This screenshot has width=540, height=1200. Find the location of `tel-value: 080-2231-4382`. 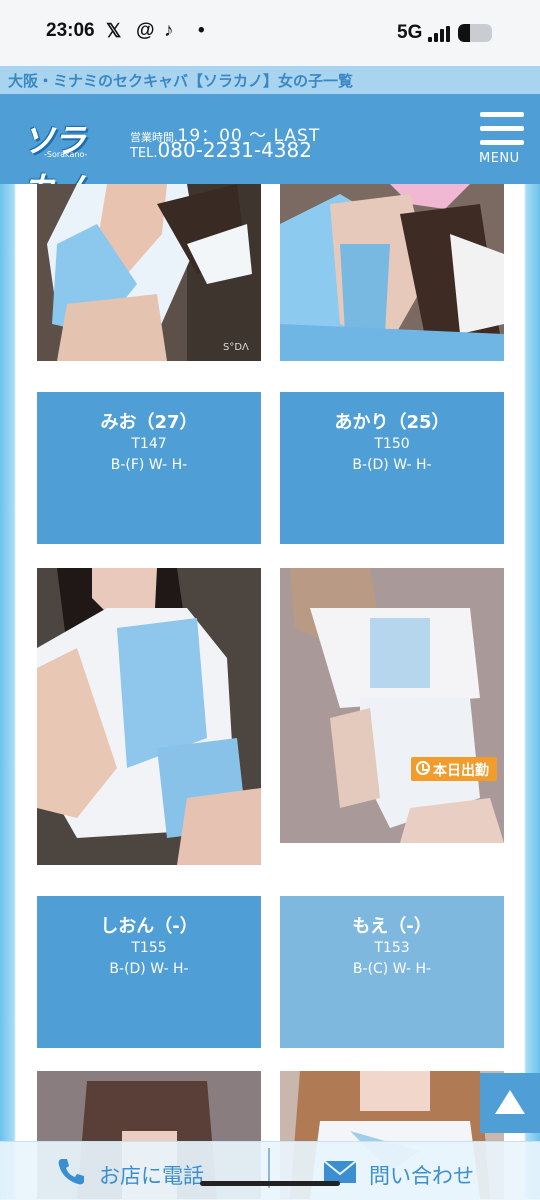

tel-value: 080-2231-4382 is located at coordinates (234, 150).